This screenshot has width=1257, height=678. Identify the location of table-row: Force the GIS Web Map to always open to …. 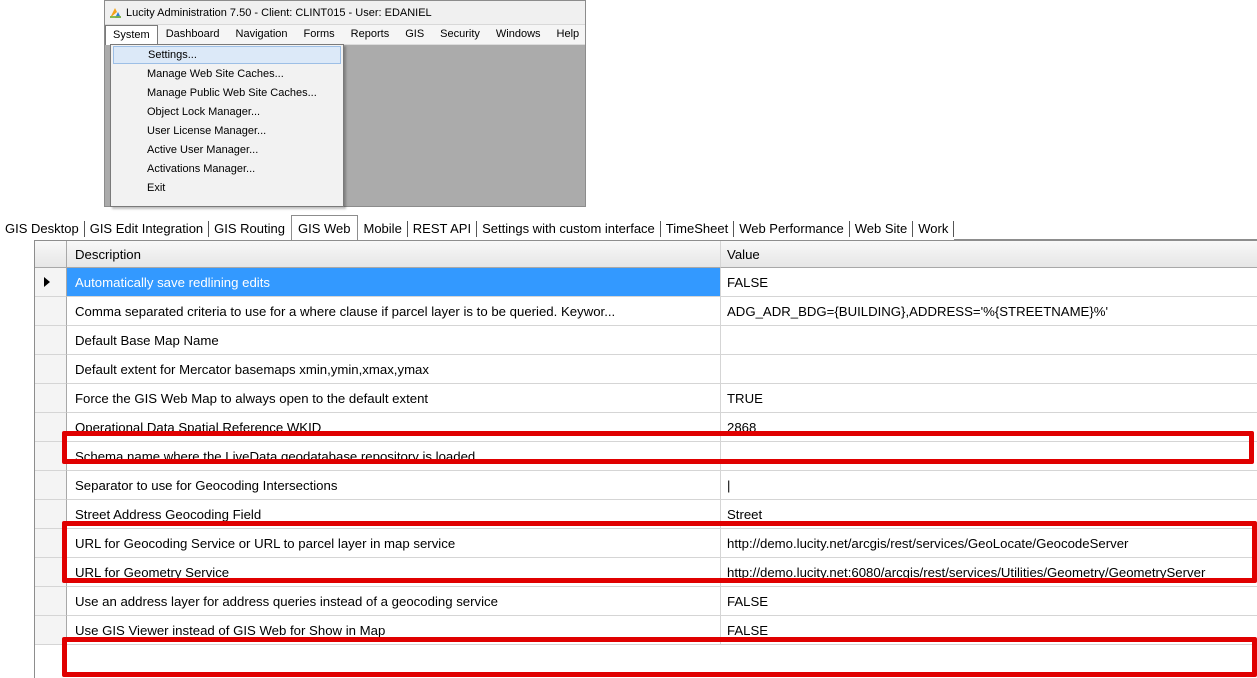
(646, 398).